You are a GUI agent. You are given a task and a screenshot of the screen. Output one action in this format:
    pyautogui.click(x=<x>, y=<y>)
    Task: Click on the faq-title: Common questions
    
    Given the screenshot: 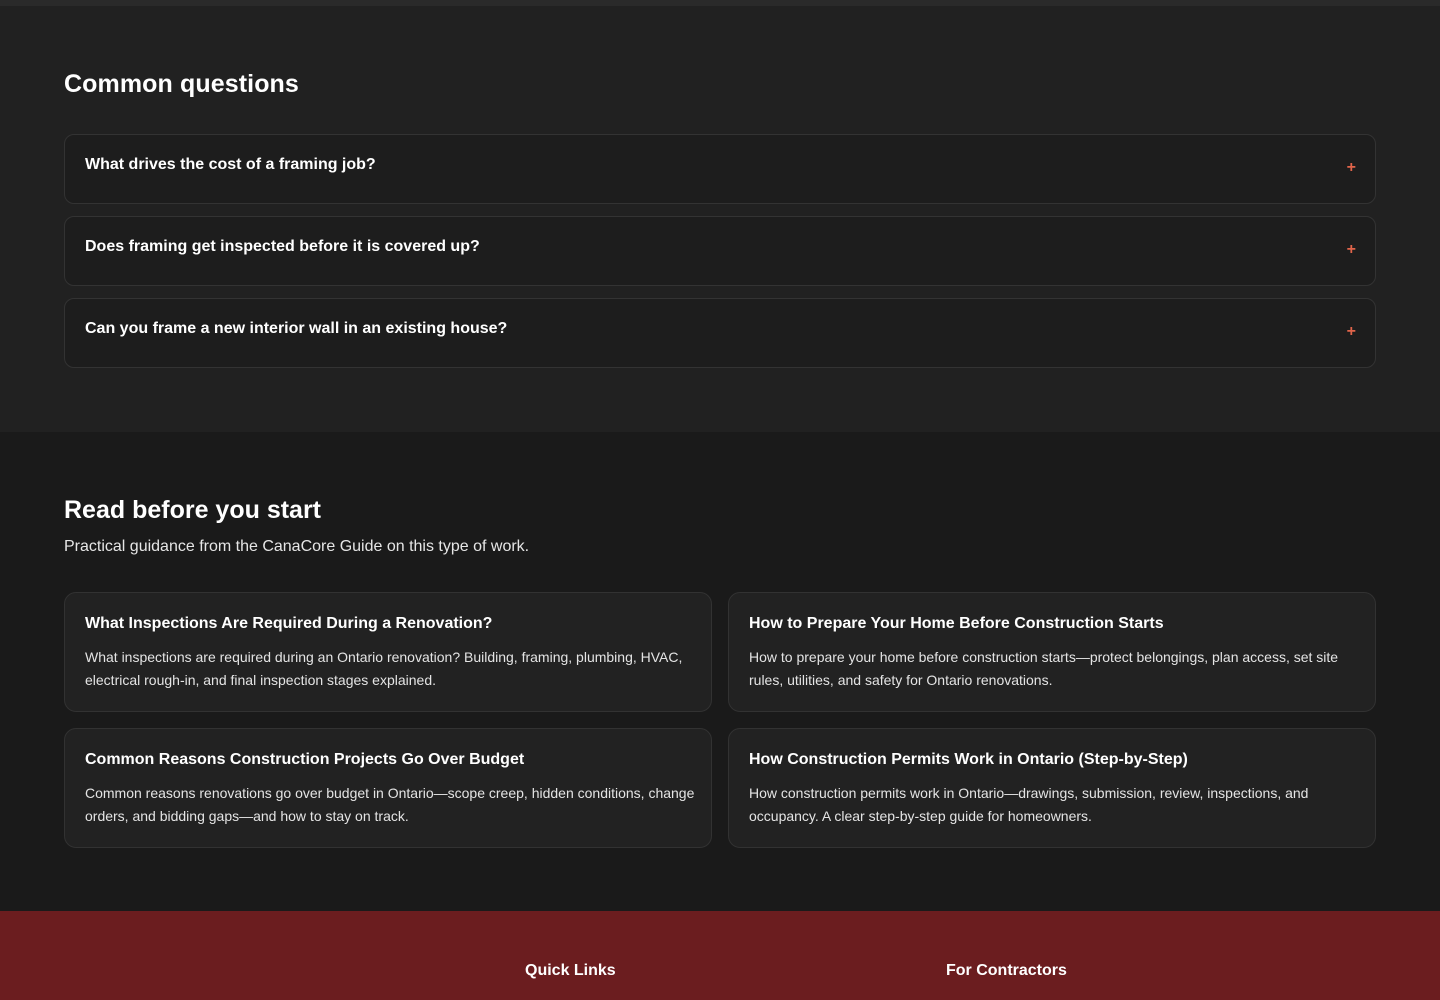 What is the action you would take?
    pyautogui.click(x=181, y=84)
    